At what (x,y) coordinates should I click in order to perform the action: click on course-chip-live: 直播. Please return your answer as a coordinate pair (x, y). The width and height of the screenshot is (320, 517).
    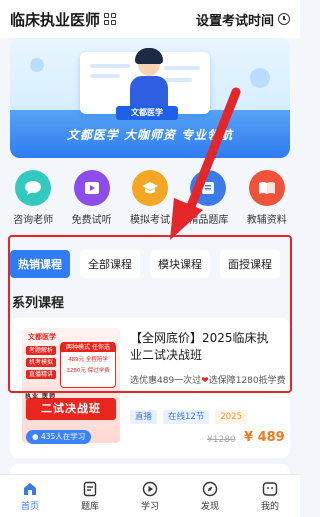
    Looking at the image, I should click on (144, 417).